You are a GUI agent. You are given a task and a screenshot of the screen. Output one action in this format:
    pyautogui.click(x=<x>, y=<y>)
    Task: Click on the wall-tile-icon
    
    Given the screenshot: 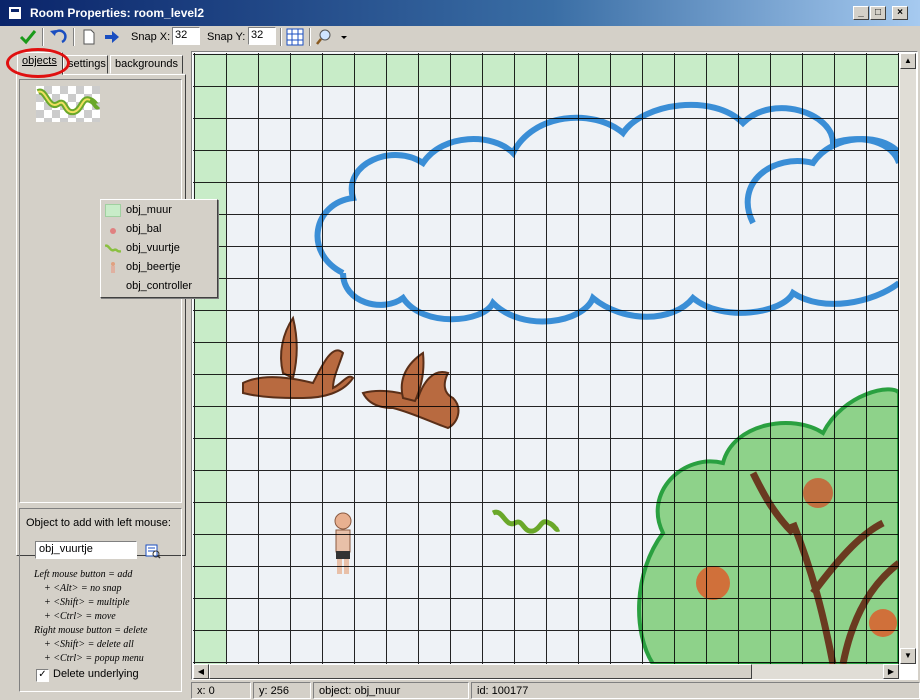 What is the action you would take?
    pyautogui.click(x=113, y=210)
    